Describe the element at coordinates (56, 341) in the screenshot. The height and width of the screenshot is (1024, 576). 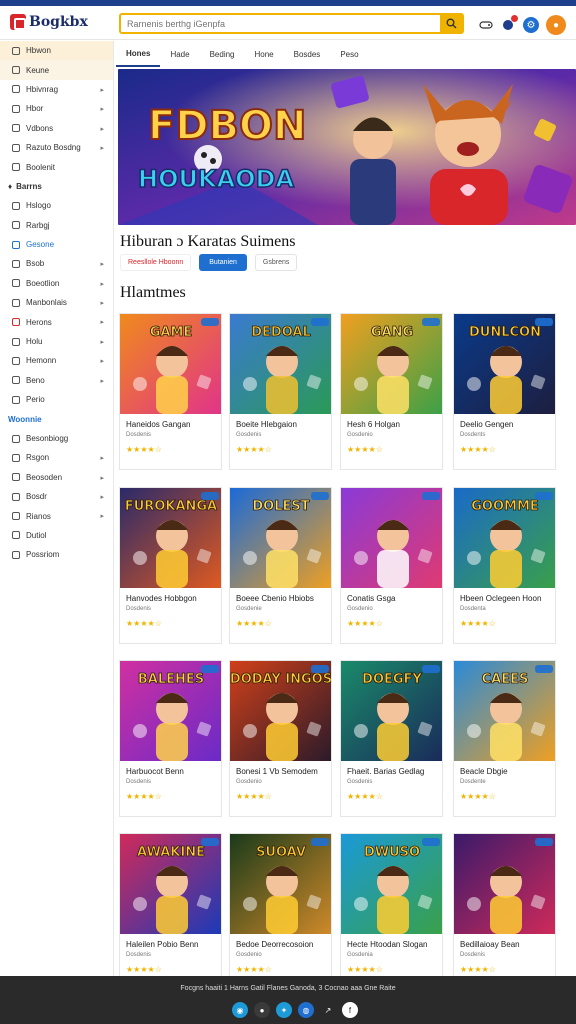
I see `sidebar-item: Holu ▸` at that location.